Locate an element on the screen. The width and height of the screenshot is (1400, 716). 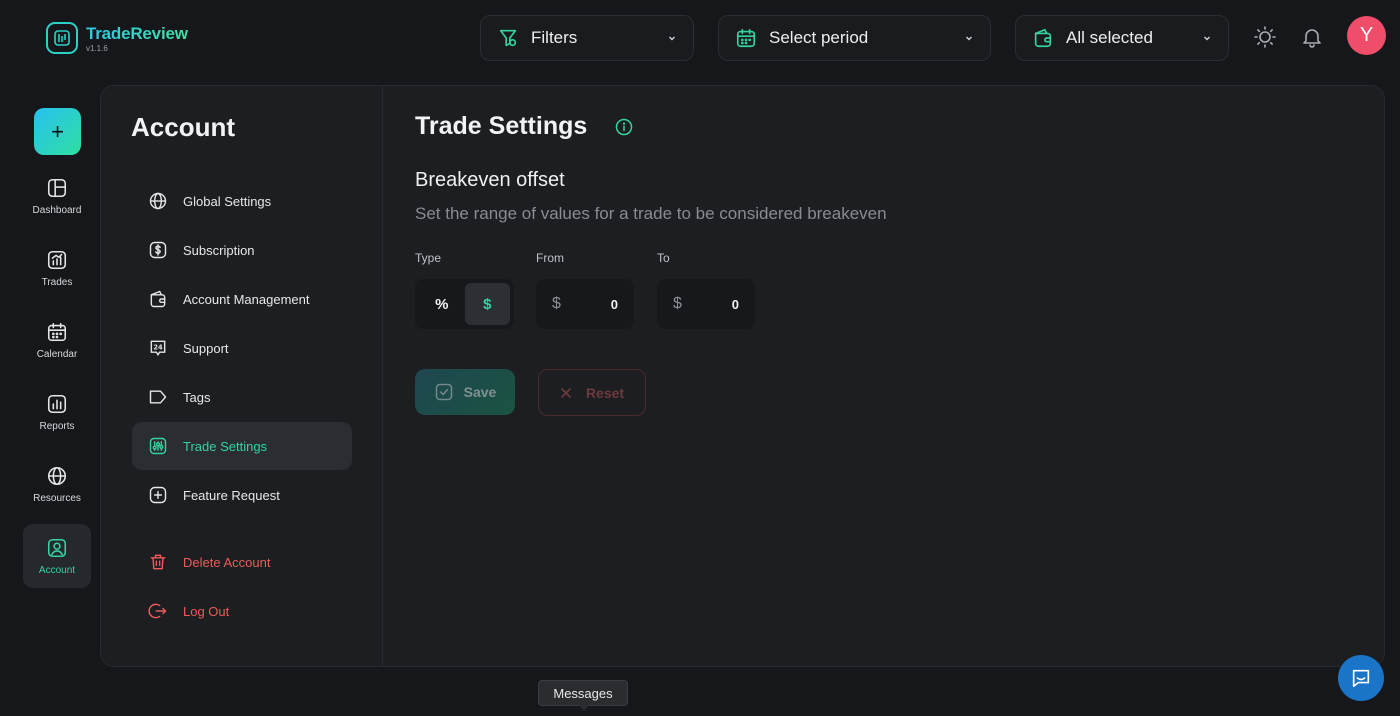
reset-button: Reset is located at coordinates (592, 392).